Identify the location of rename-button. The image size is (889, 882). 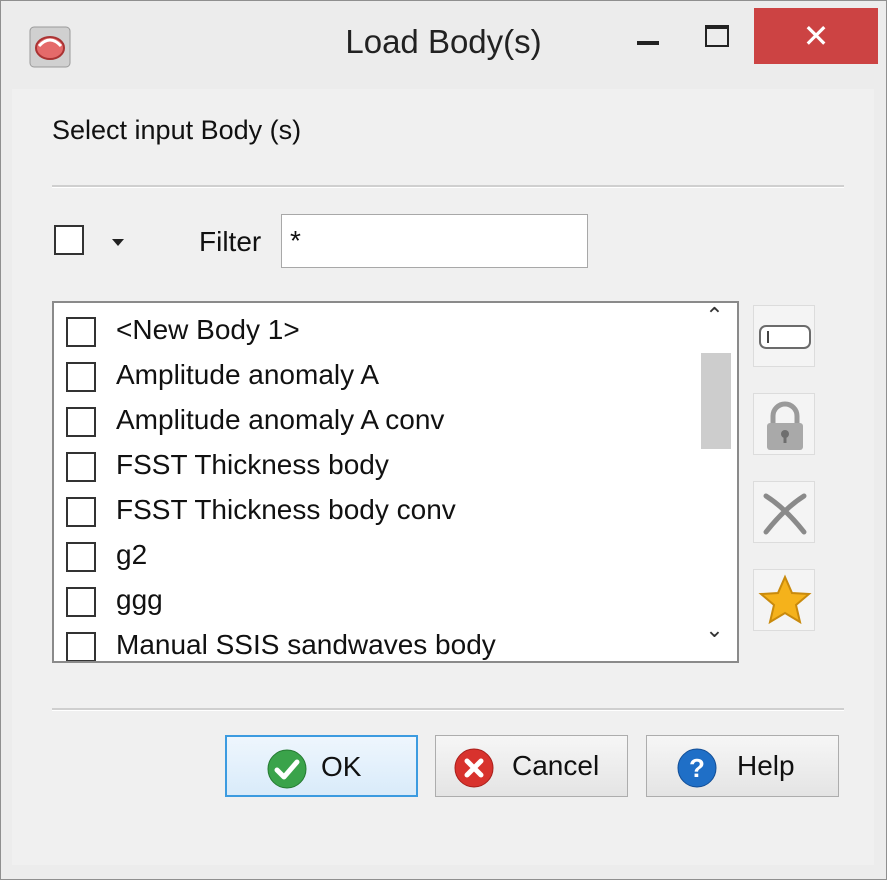
(784, 336).